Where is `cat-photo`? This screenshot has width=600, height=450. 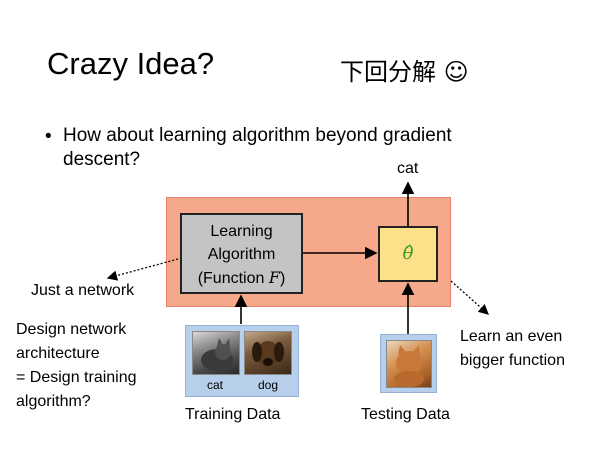
cat-photo is located at coordinates (216, 353).